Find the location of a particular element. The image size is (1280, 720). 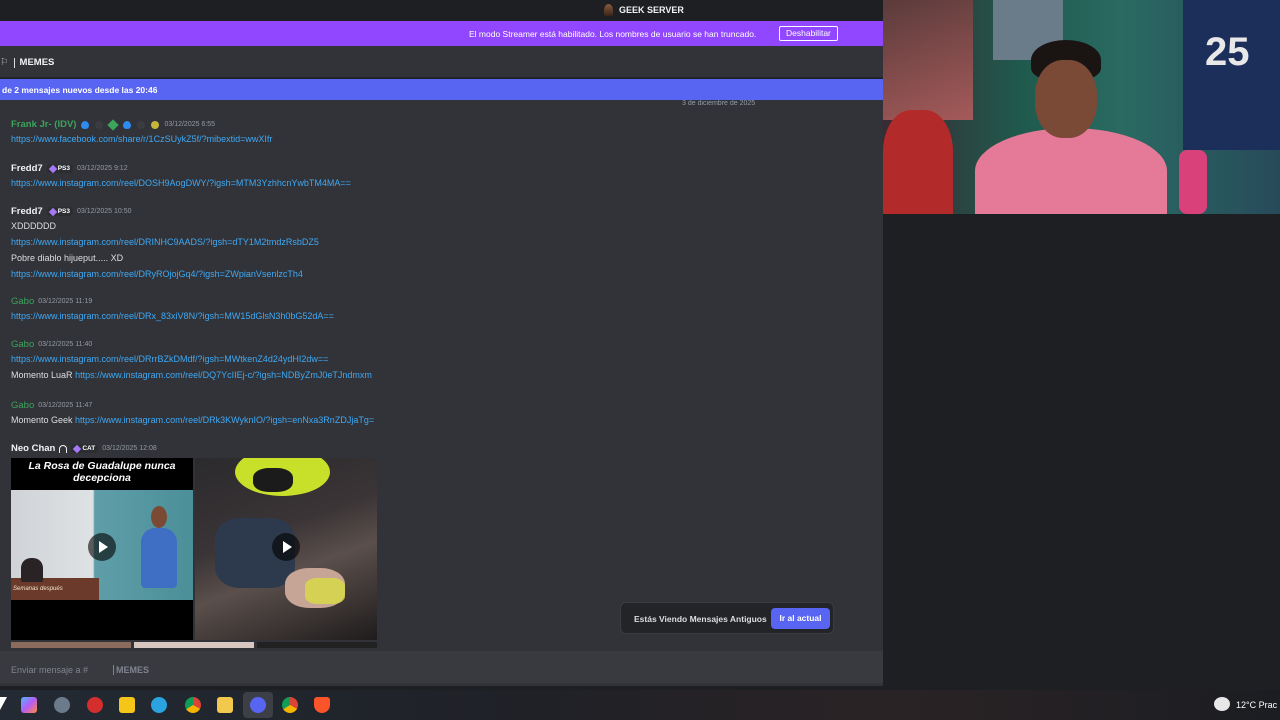

green-arrow-icon is located at coordinates (113, 124).